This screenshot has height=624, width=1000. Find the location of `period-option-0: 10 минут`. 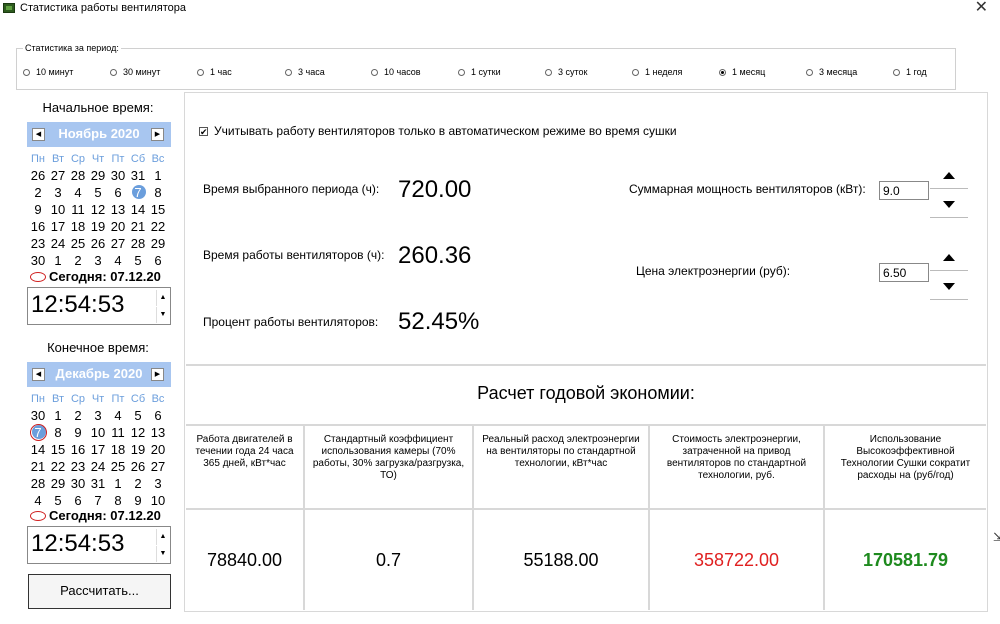

period-option-0: 10 минут is located at coordinates (48, 72).